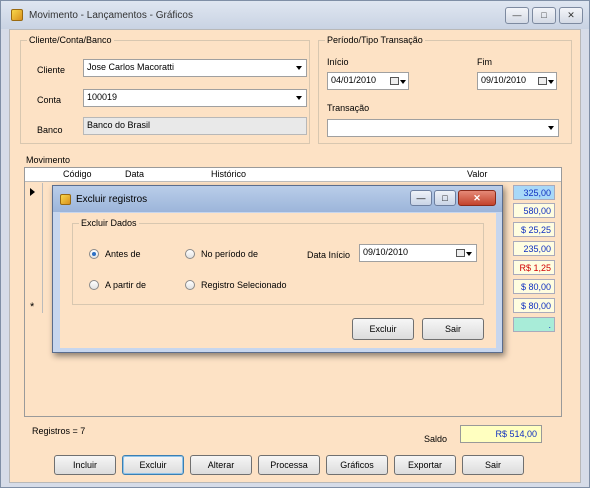 The width and height of the screenshot is (590, 488). I want to click on dialog-app-icon, so click(65, 199).